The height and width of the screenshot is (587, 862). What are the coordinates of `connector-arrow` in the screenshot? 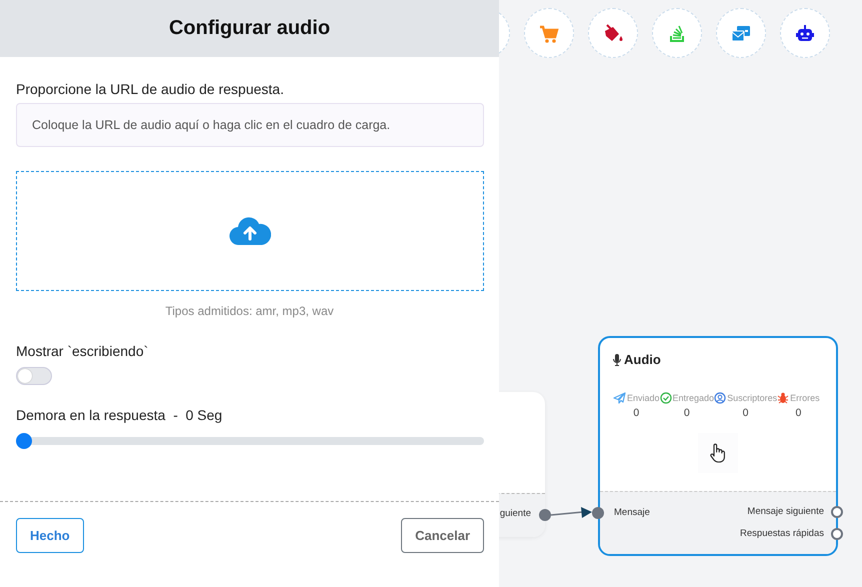 It's located at (571, 512).